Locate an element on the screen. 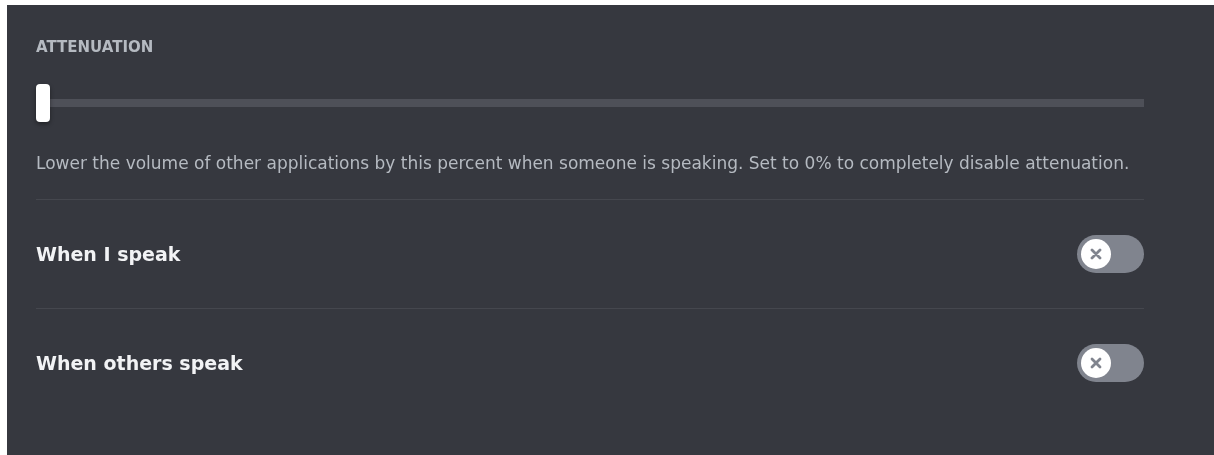 The height and width of the screenshot is (455, 1214). slider-thumb is located at coordinates (43, 103).